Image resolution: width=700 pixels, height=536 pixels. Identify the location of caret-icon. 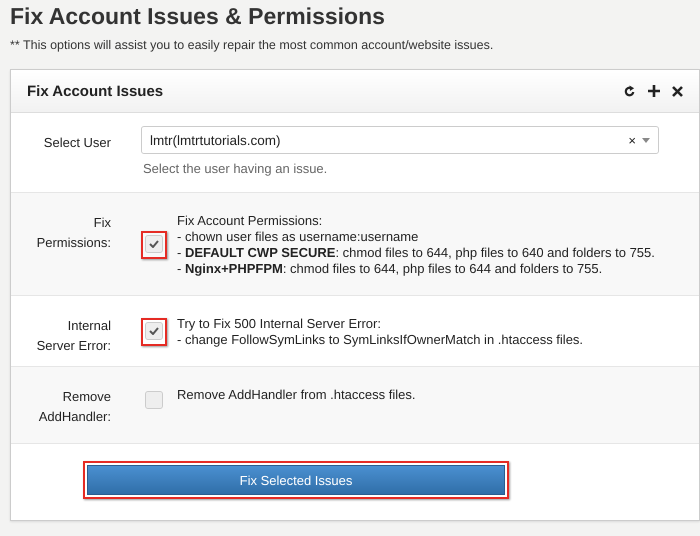
(646, 140).